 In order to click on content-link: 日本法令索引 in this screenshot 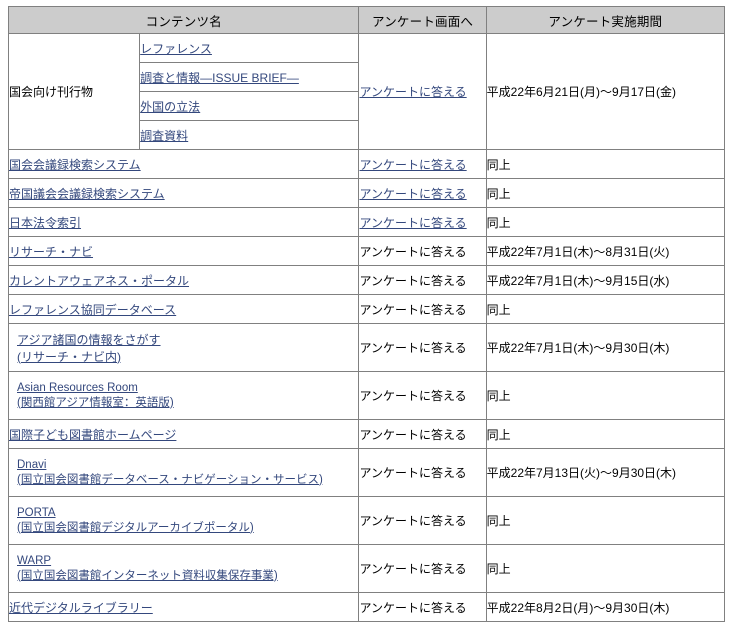, I will do `click(183, 222)`.